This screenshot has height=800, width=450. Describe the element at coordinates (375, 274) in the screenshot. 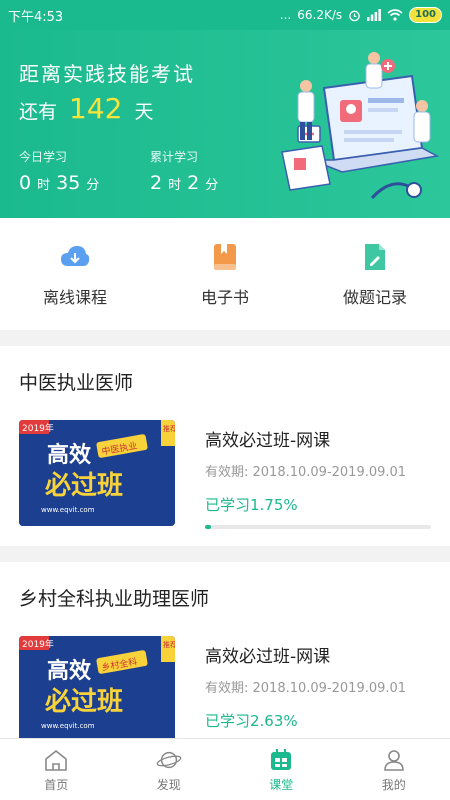

I see `exam-record-button: 做题记录` at that location.